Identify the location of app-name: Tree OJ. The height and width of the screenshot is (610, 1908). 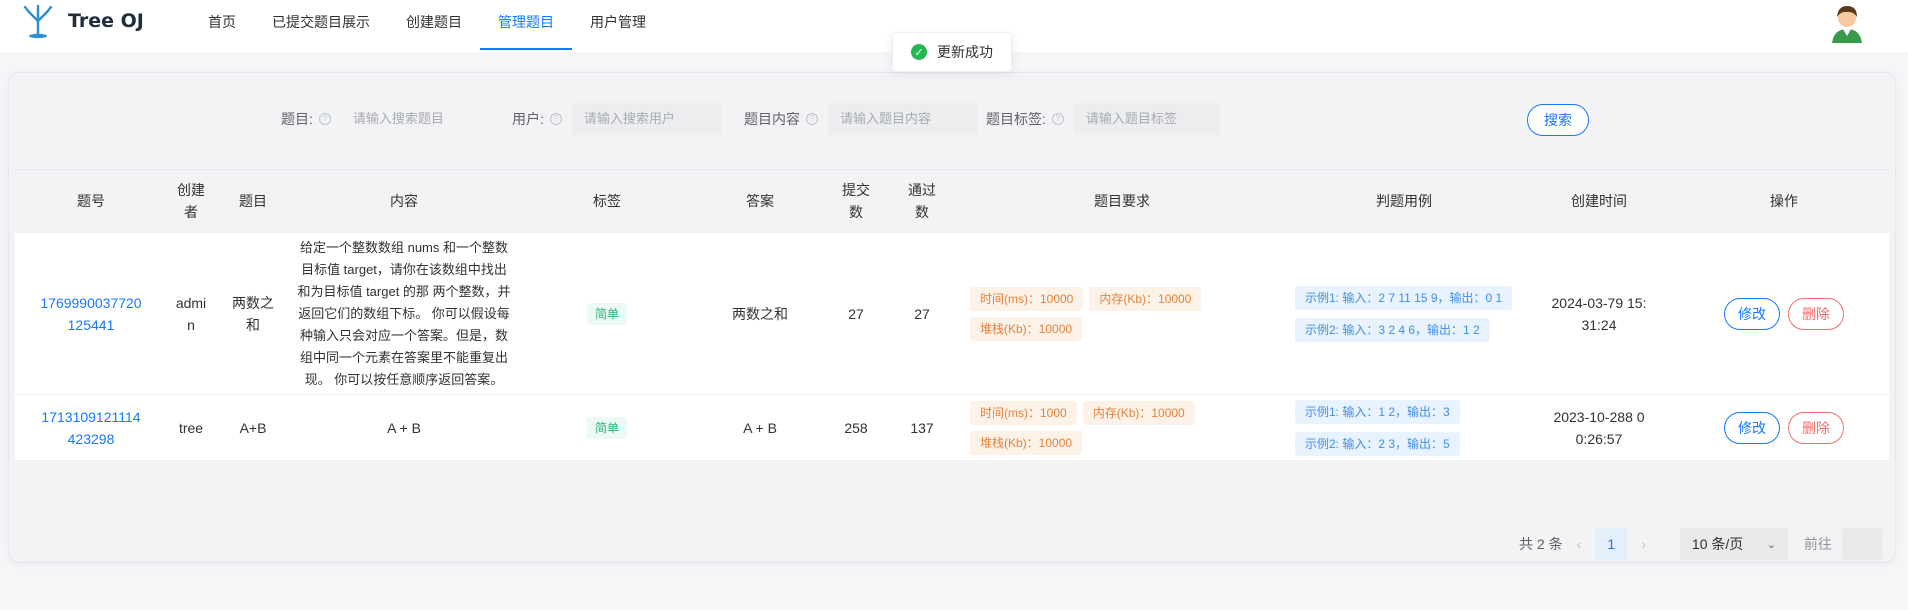
(106, 21).